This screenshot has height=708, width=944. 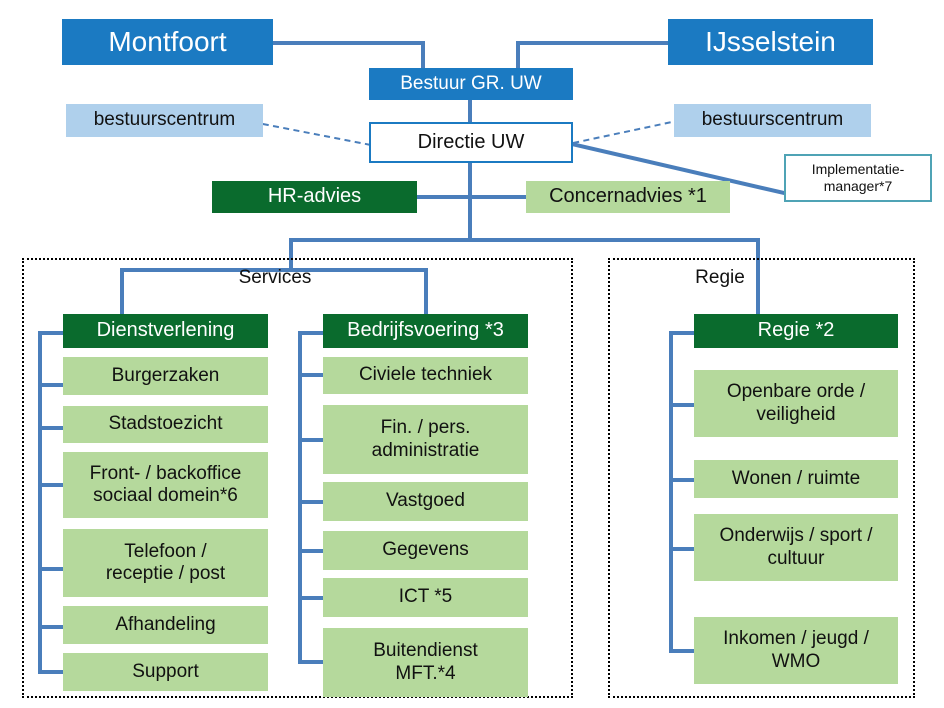 I want to click on node-ict: ICT *5, so click(x=425, y=597).